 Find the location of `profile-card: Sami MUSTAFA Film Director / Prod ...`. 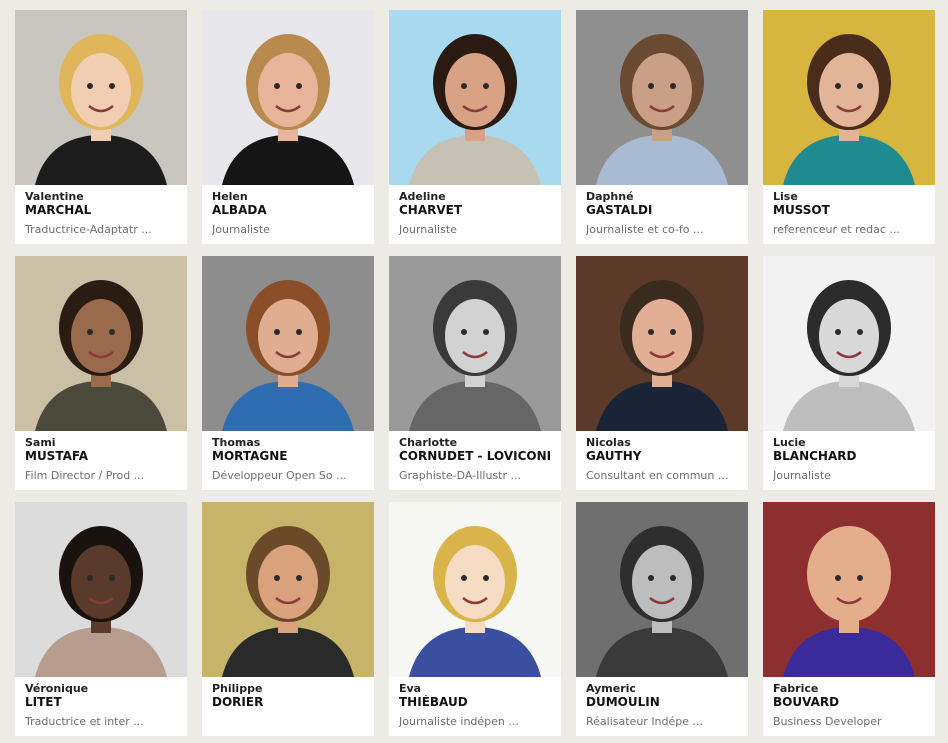

profile-card: Sami MUSTAFA Film Director / Prod ... is located at coordinates (101, 373).